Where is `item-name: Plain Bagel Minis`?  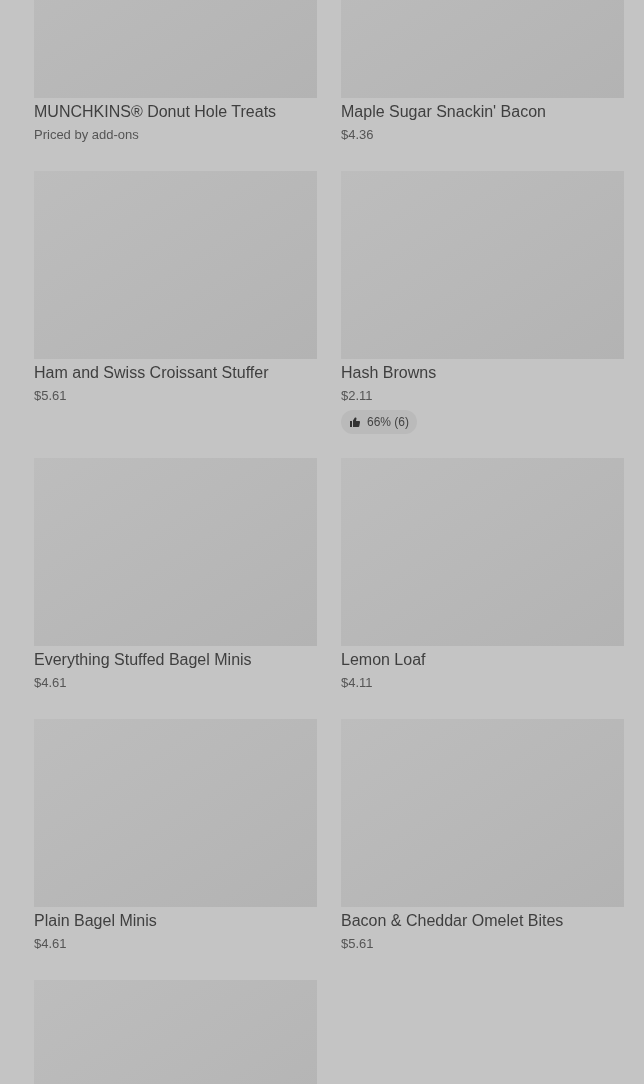
item-name: Plain Bagel Minis is located at coordinates (95, 921).